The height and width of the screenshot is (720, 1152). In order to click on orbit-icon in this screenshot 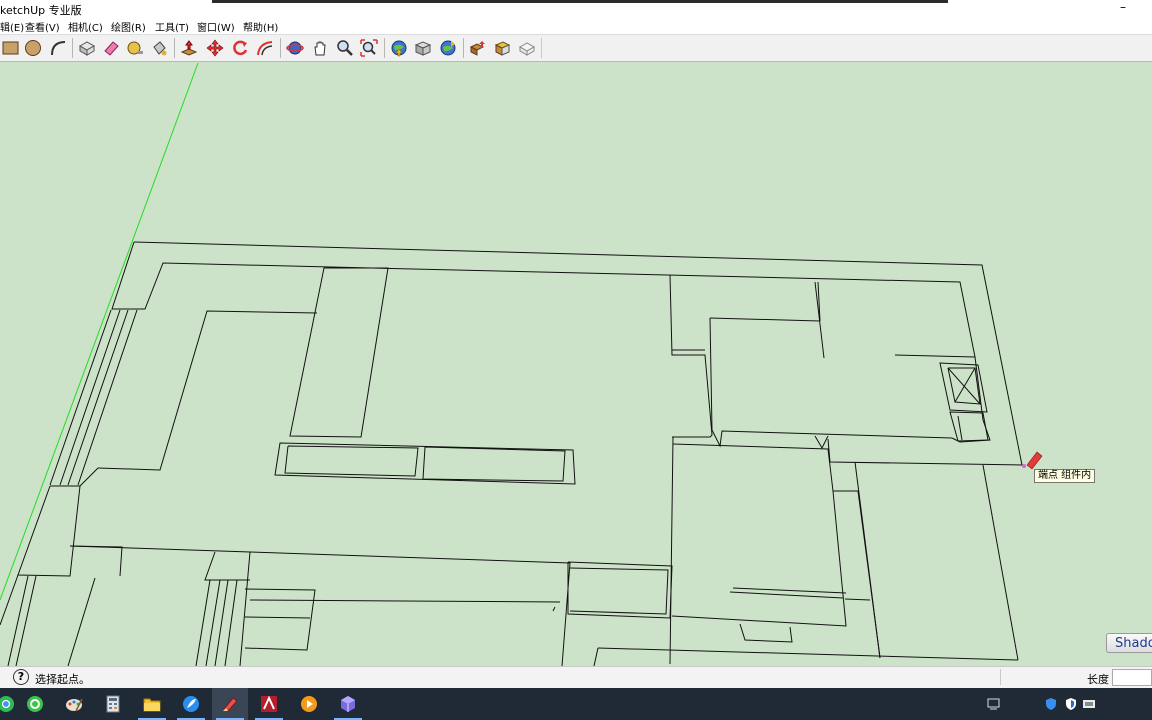, I will do `click(295, 48)`.